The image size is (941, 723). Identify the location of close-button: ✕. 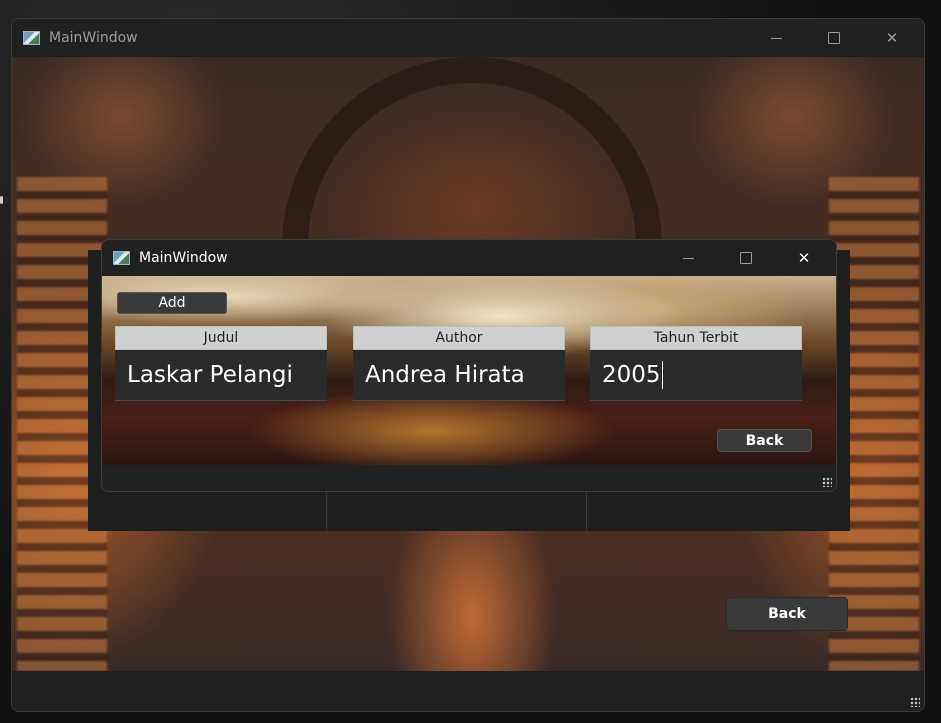
(892, 38).